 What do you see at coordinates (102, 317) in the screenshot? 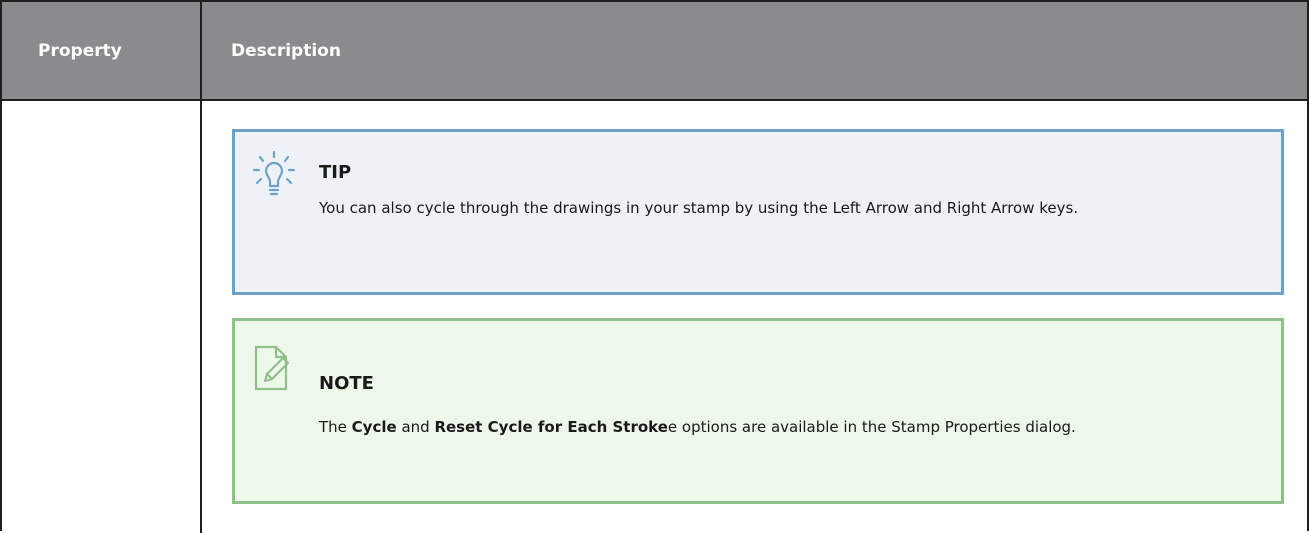
I see `property-cell` at bounding box center [102, 317].